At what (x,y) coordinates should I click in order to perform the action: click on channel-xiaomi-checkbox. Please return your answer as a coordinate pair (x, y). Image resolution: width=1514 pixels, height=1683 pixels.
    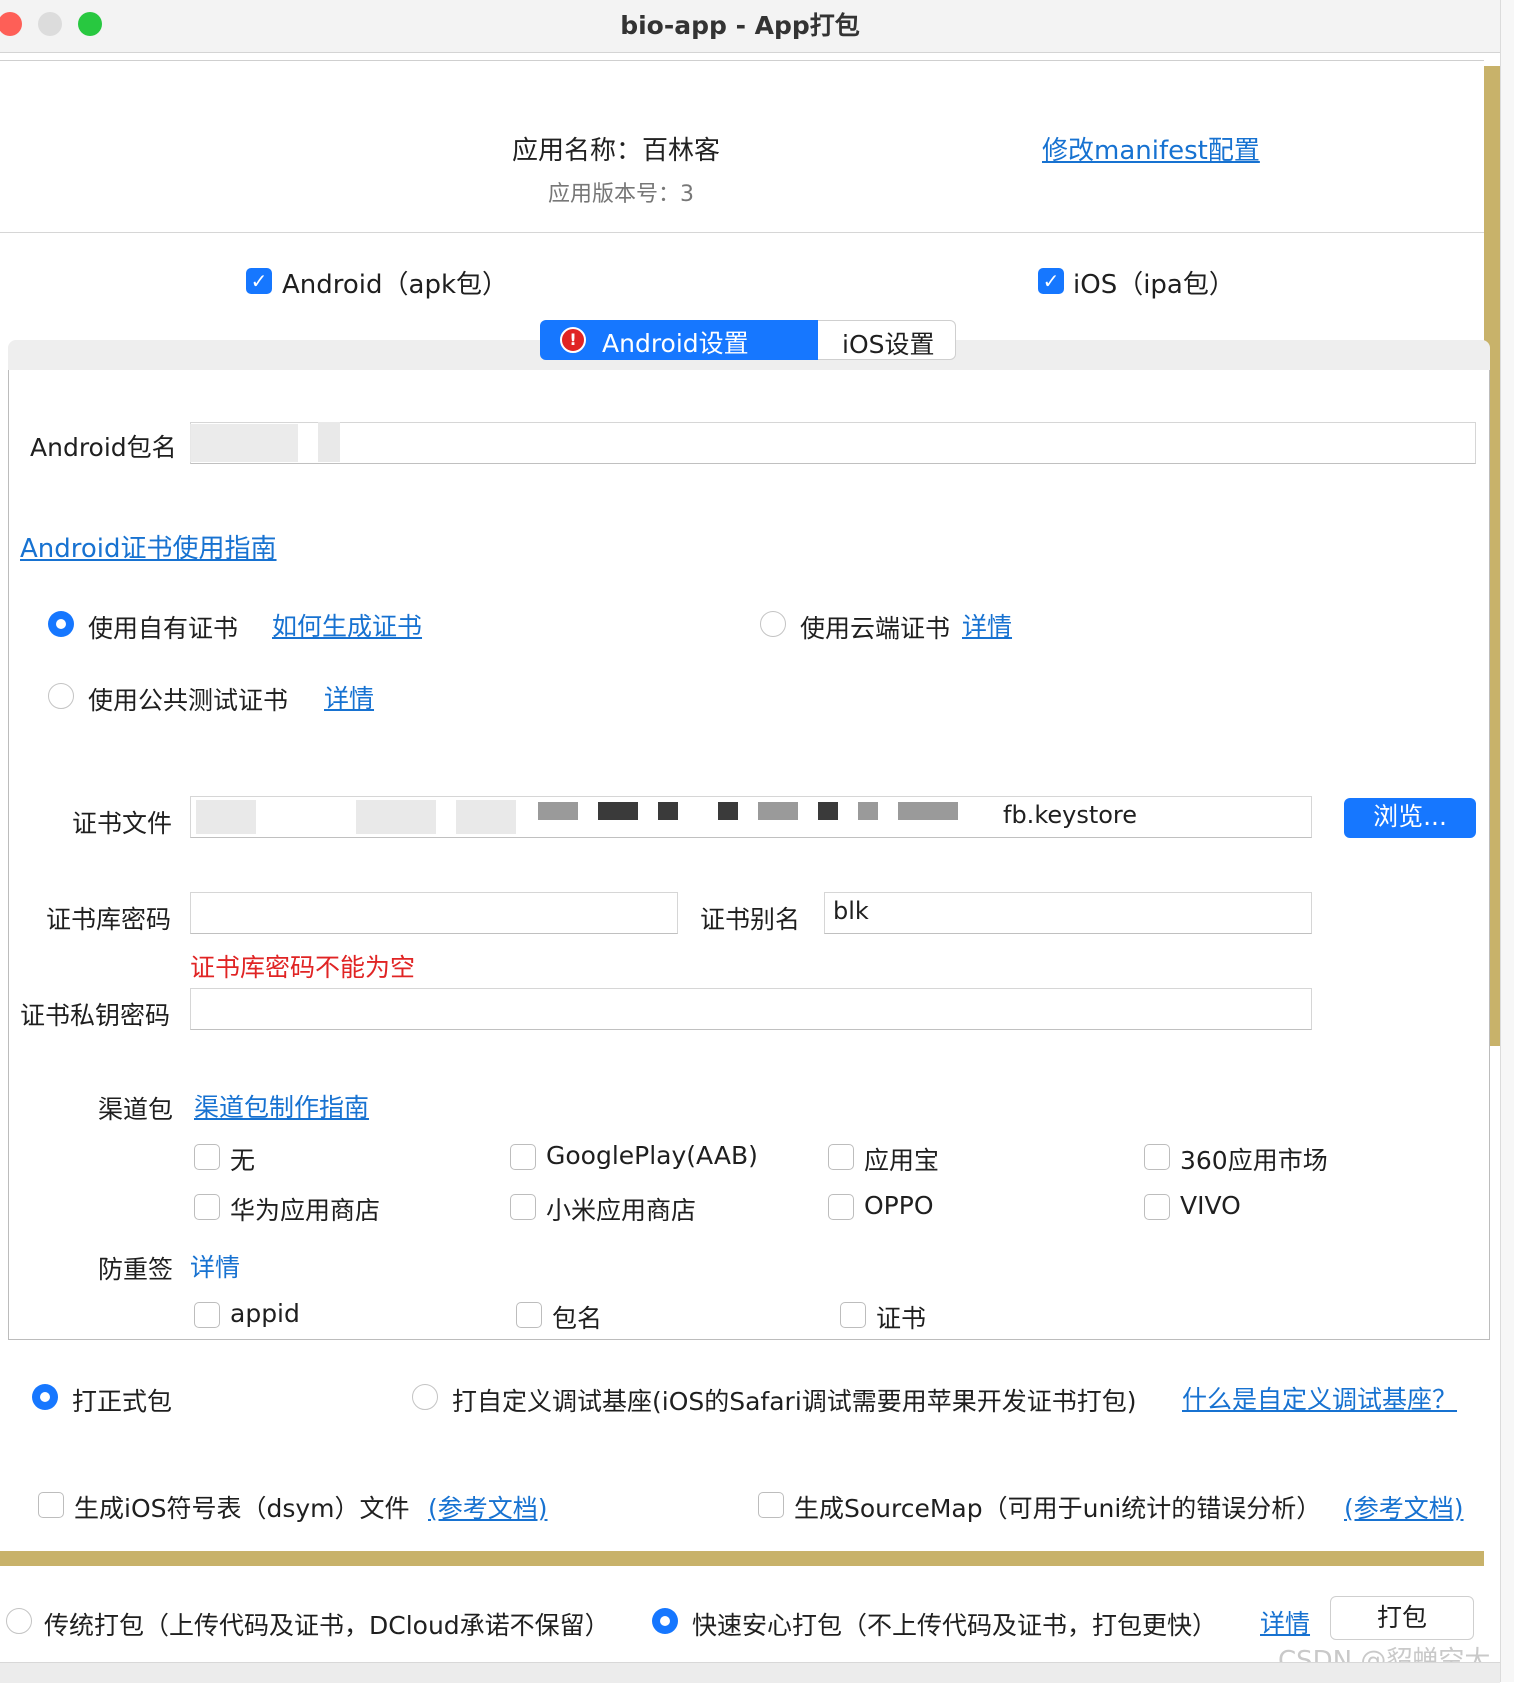
    Looking at the image, I should click on (523, 1207).